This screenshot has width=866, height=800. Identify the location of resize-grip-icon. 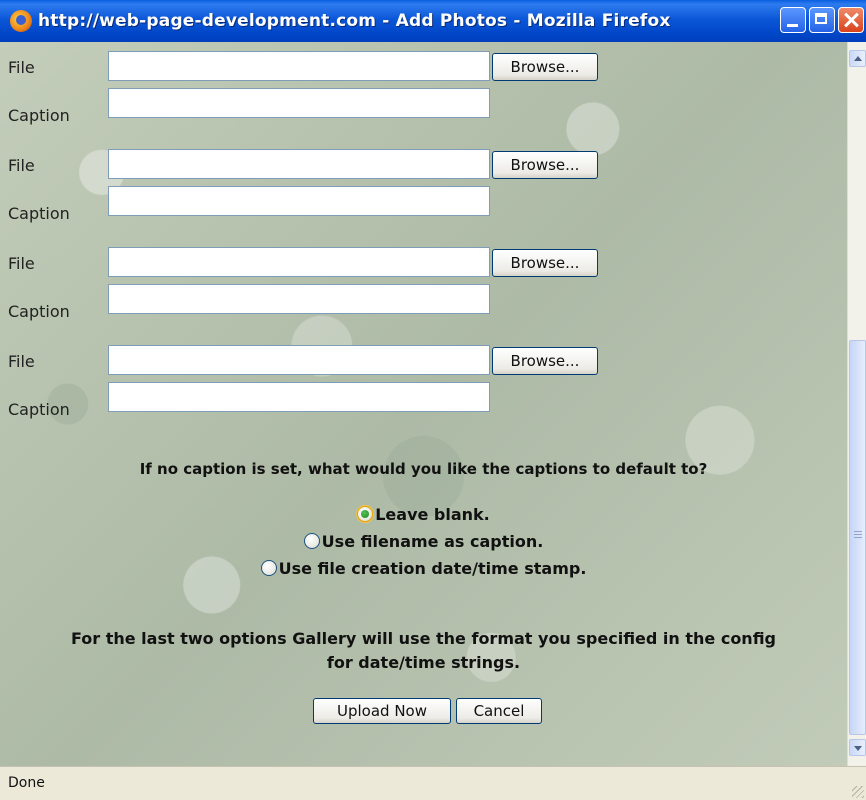
(858, 792).